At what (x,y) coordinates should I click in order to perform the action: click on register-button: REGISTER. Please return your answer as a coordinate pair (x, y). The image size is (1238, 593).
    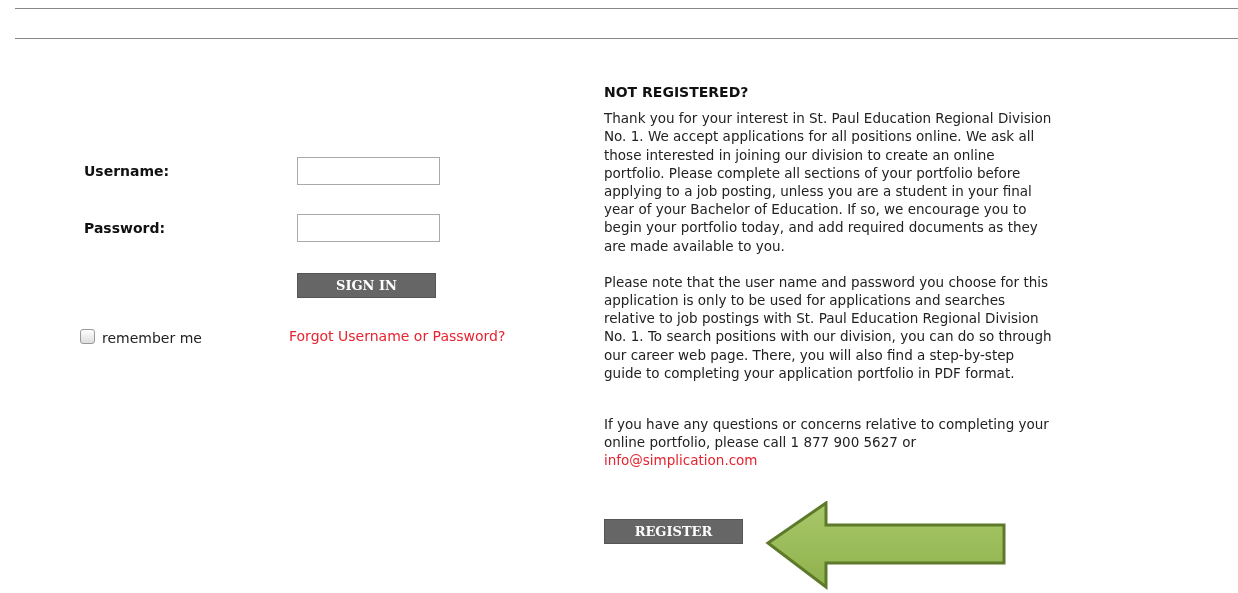
    Looking at the image, I should click on (673, 531).